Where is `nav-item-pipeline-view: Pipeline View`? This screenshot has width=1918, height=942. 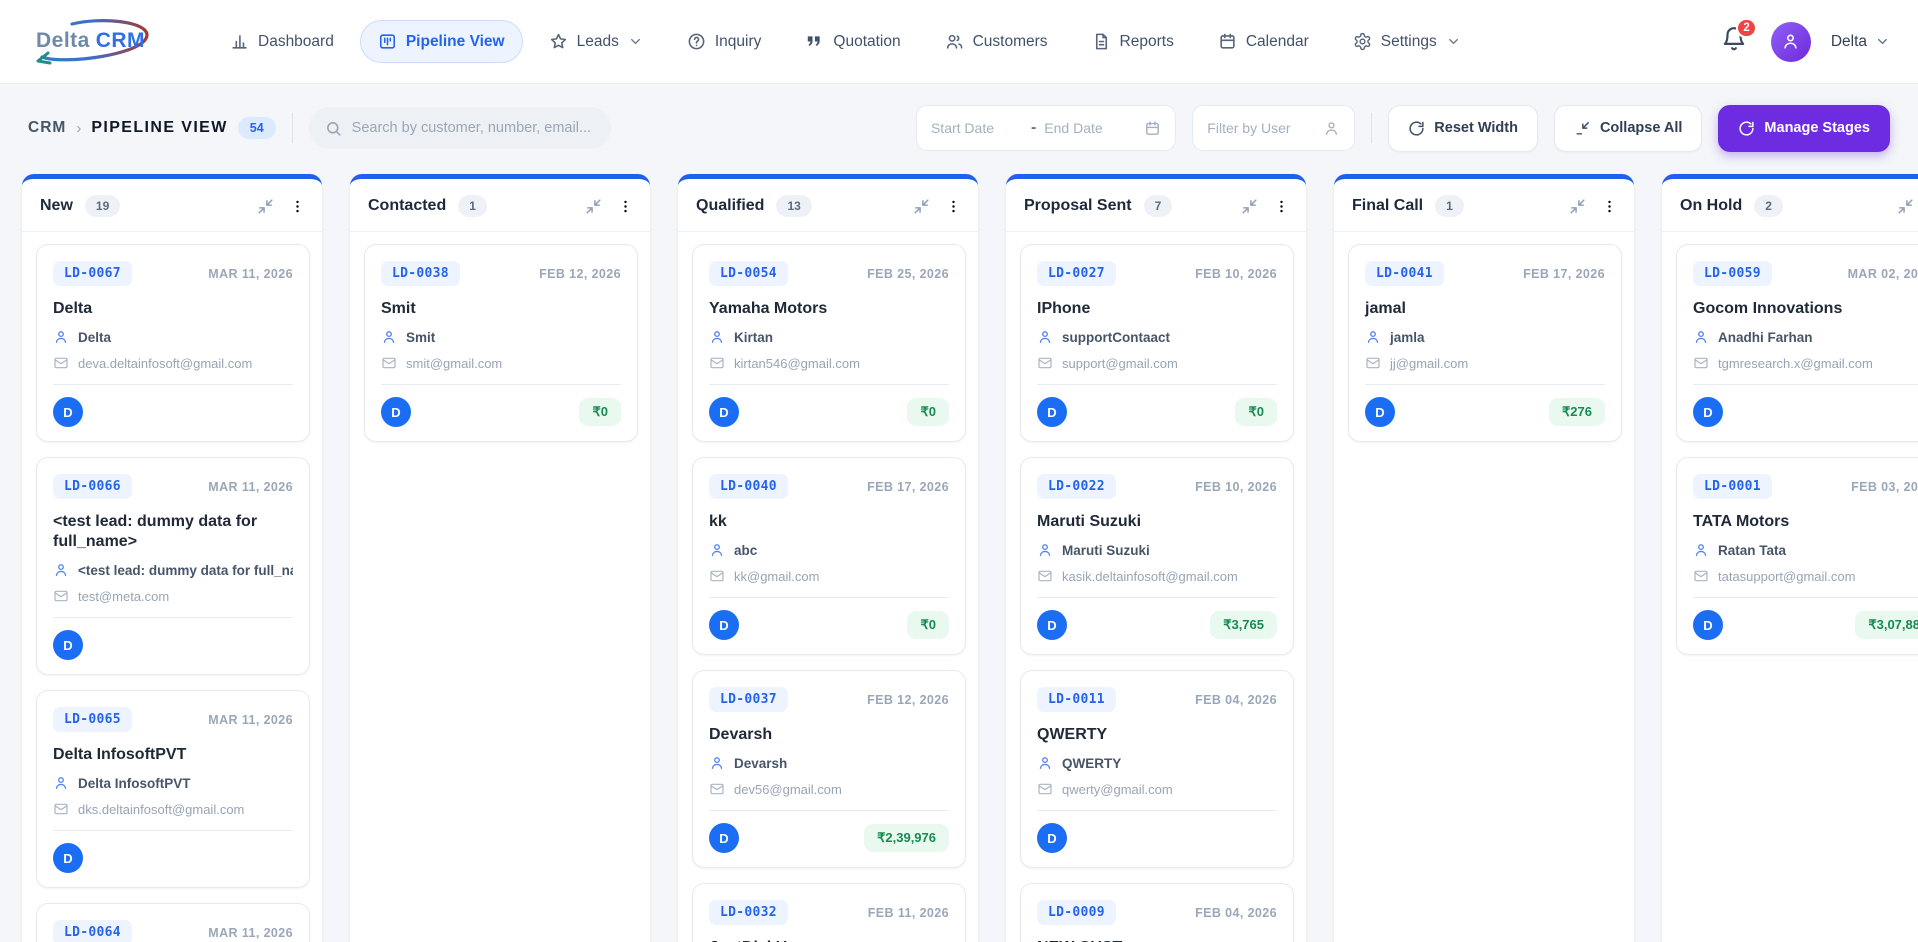 nav-item-pipeline-view: Pipeline View is located at coordinates (441, 41).